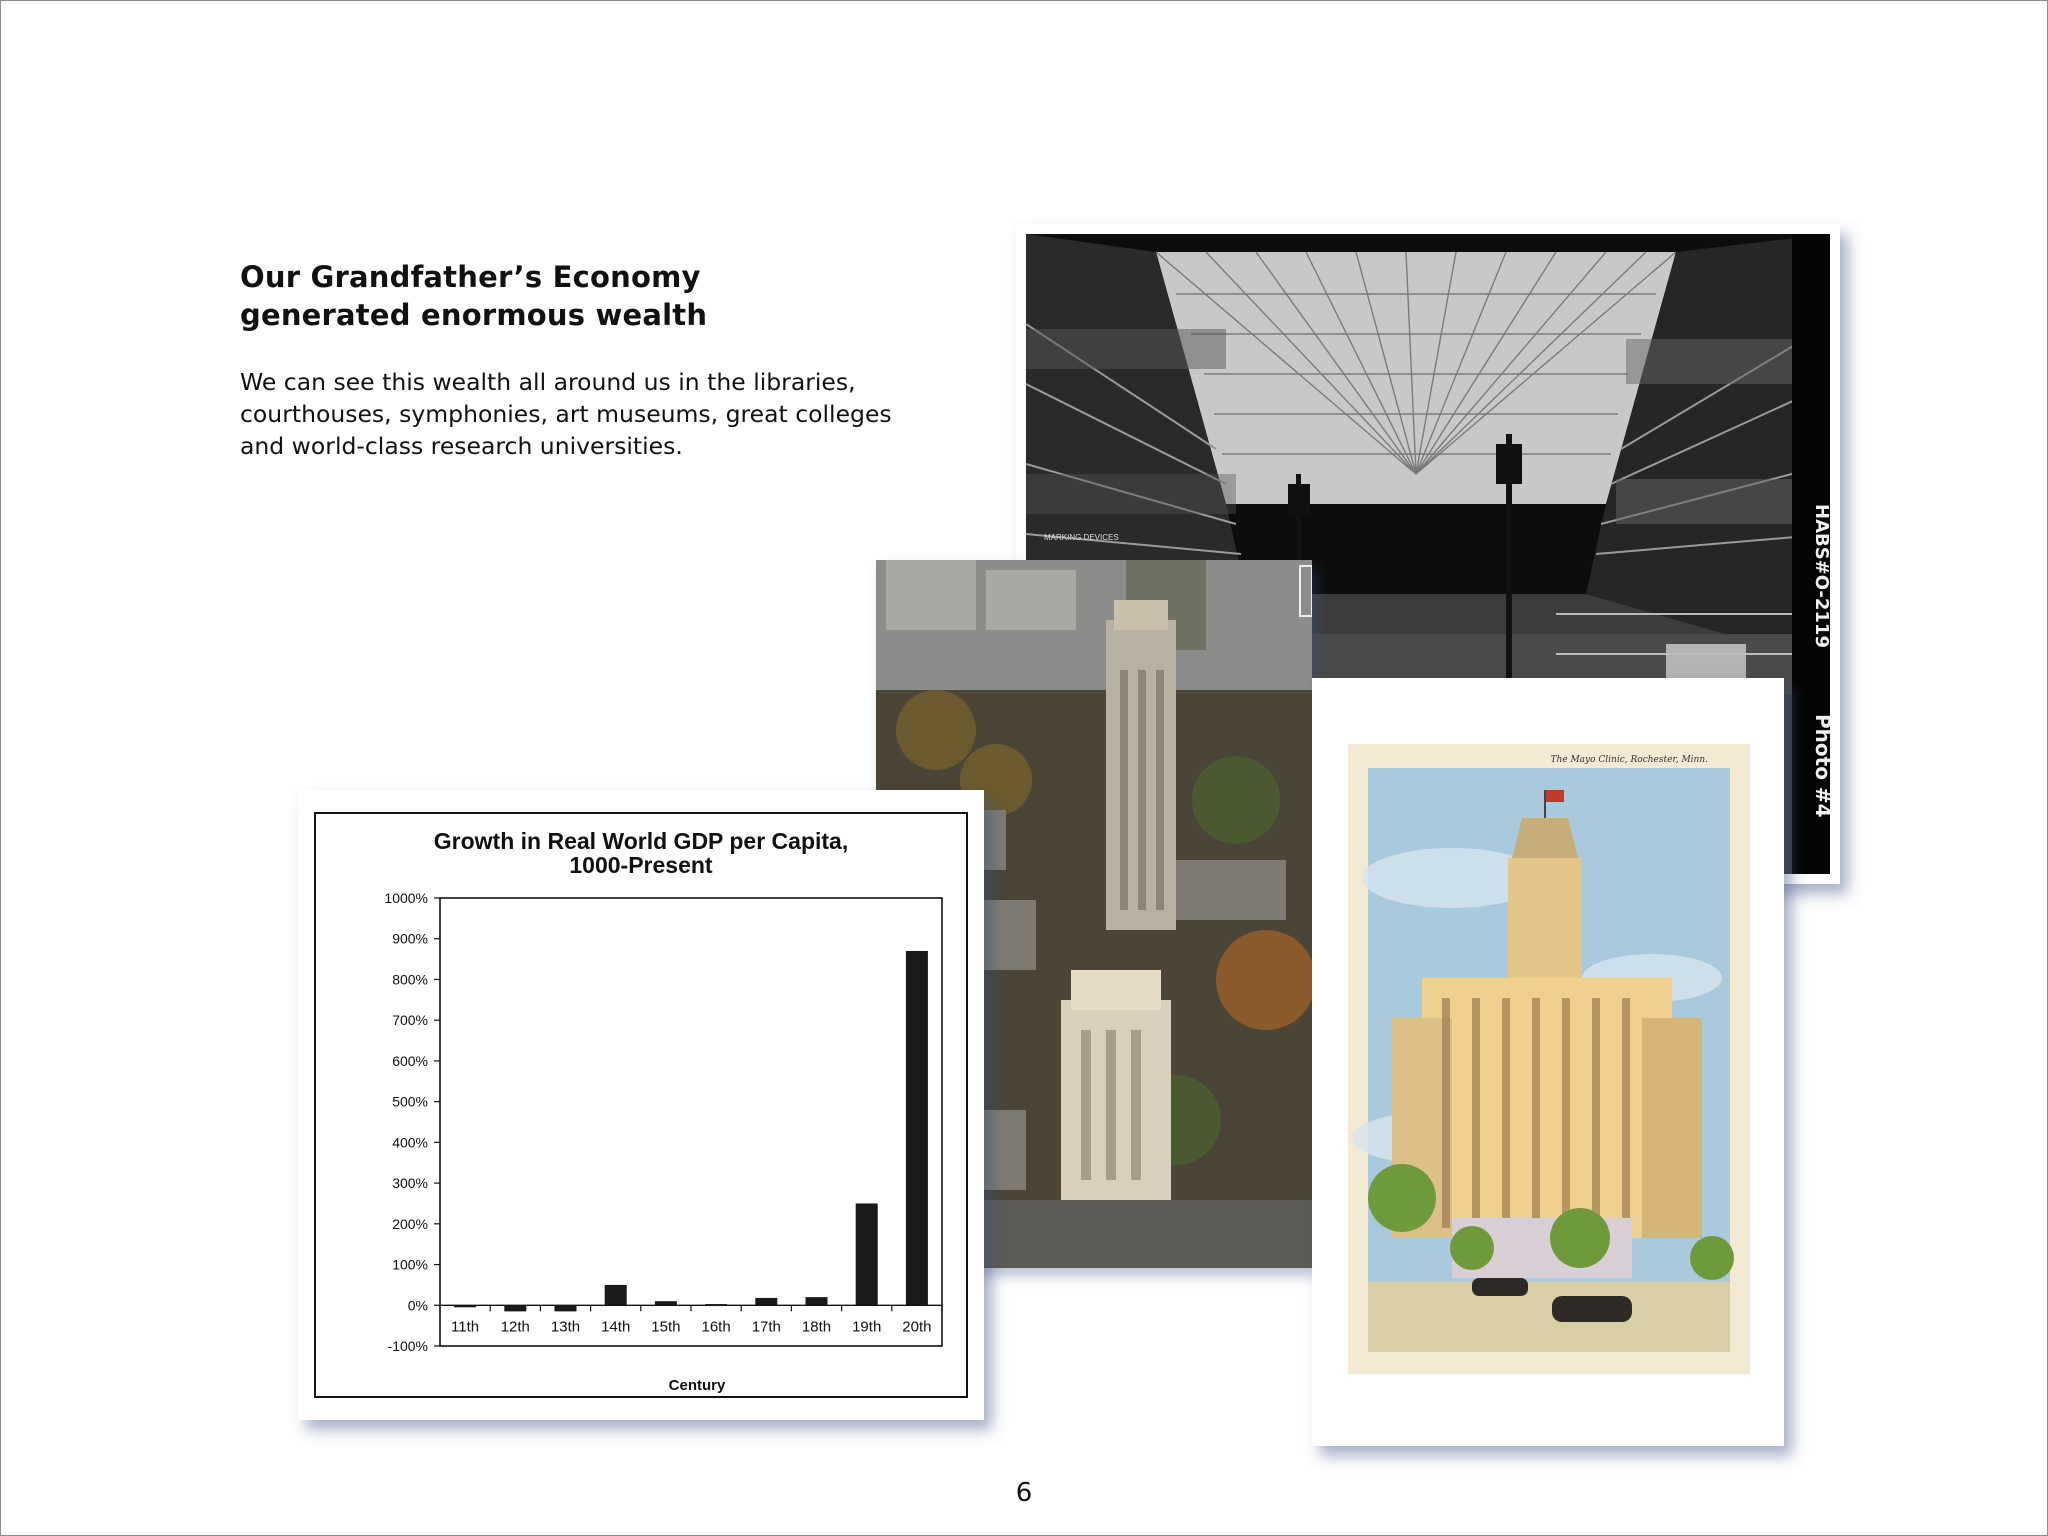 The width and height of the screenshot is (2048, 1536). Describe the element at coordinates (665, 1303) in the screenshot. I see `bar-15th` at that location.